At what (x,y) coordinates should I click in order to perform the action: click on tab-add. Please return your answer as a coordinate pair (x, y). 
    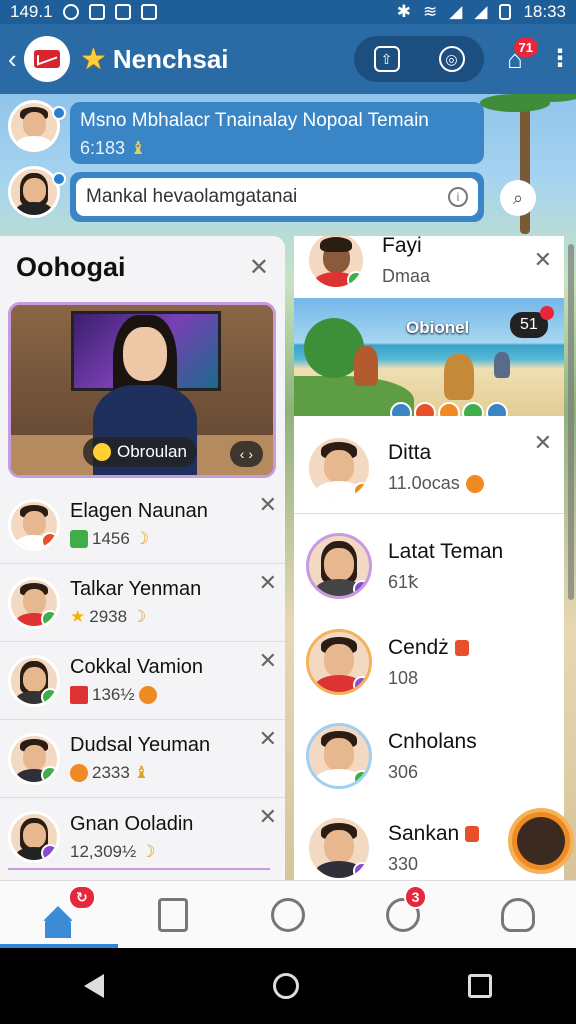
    Looking at the image, I should click on (287, 914).